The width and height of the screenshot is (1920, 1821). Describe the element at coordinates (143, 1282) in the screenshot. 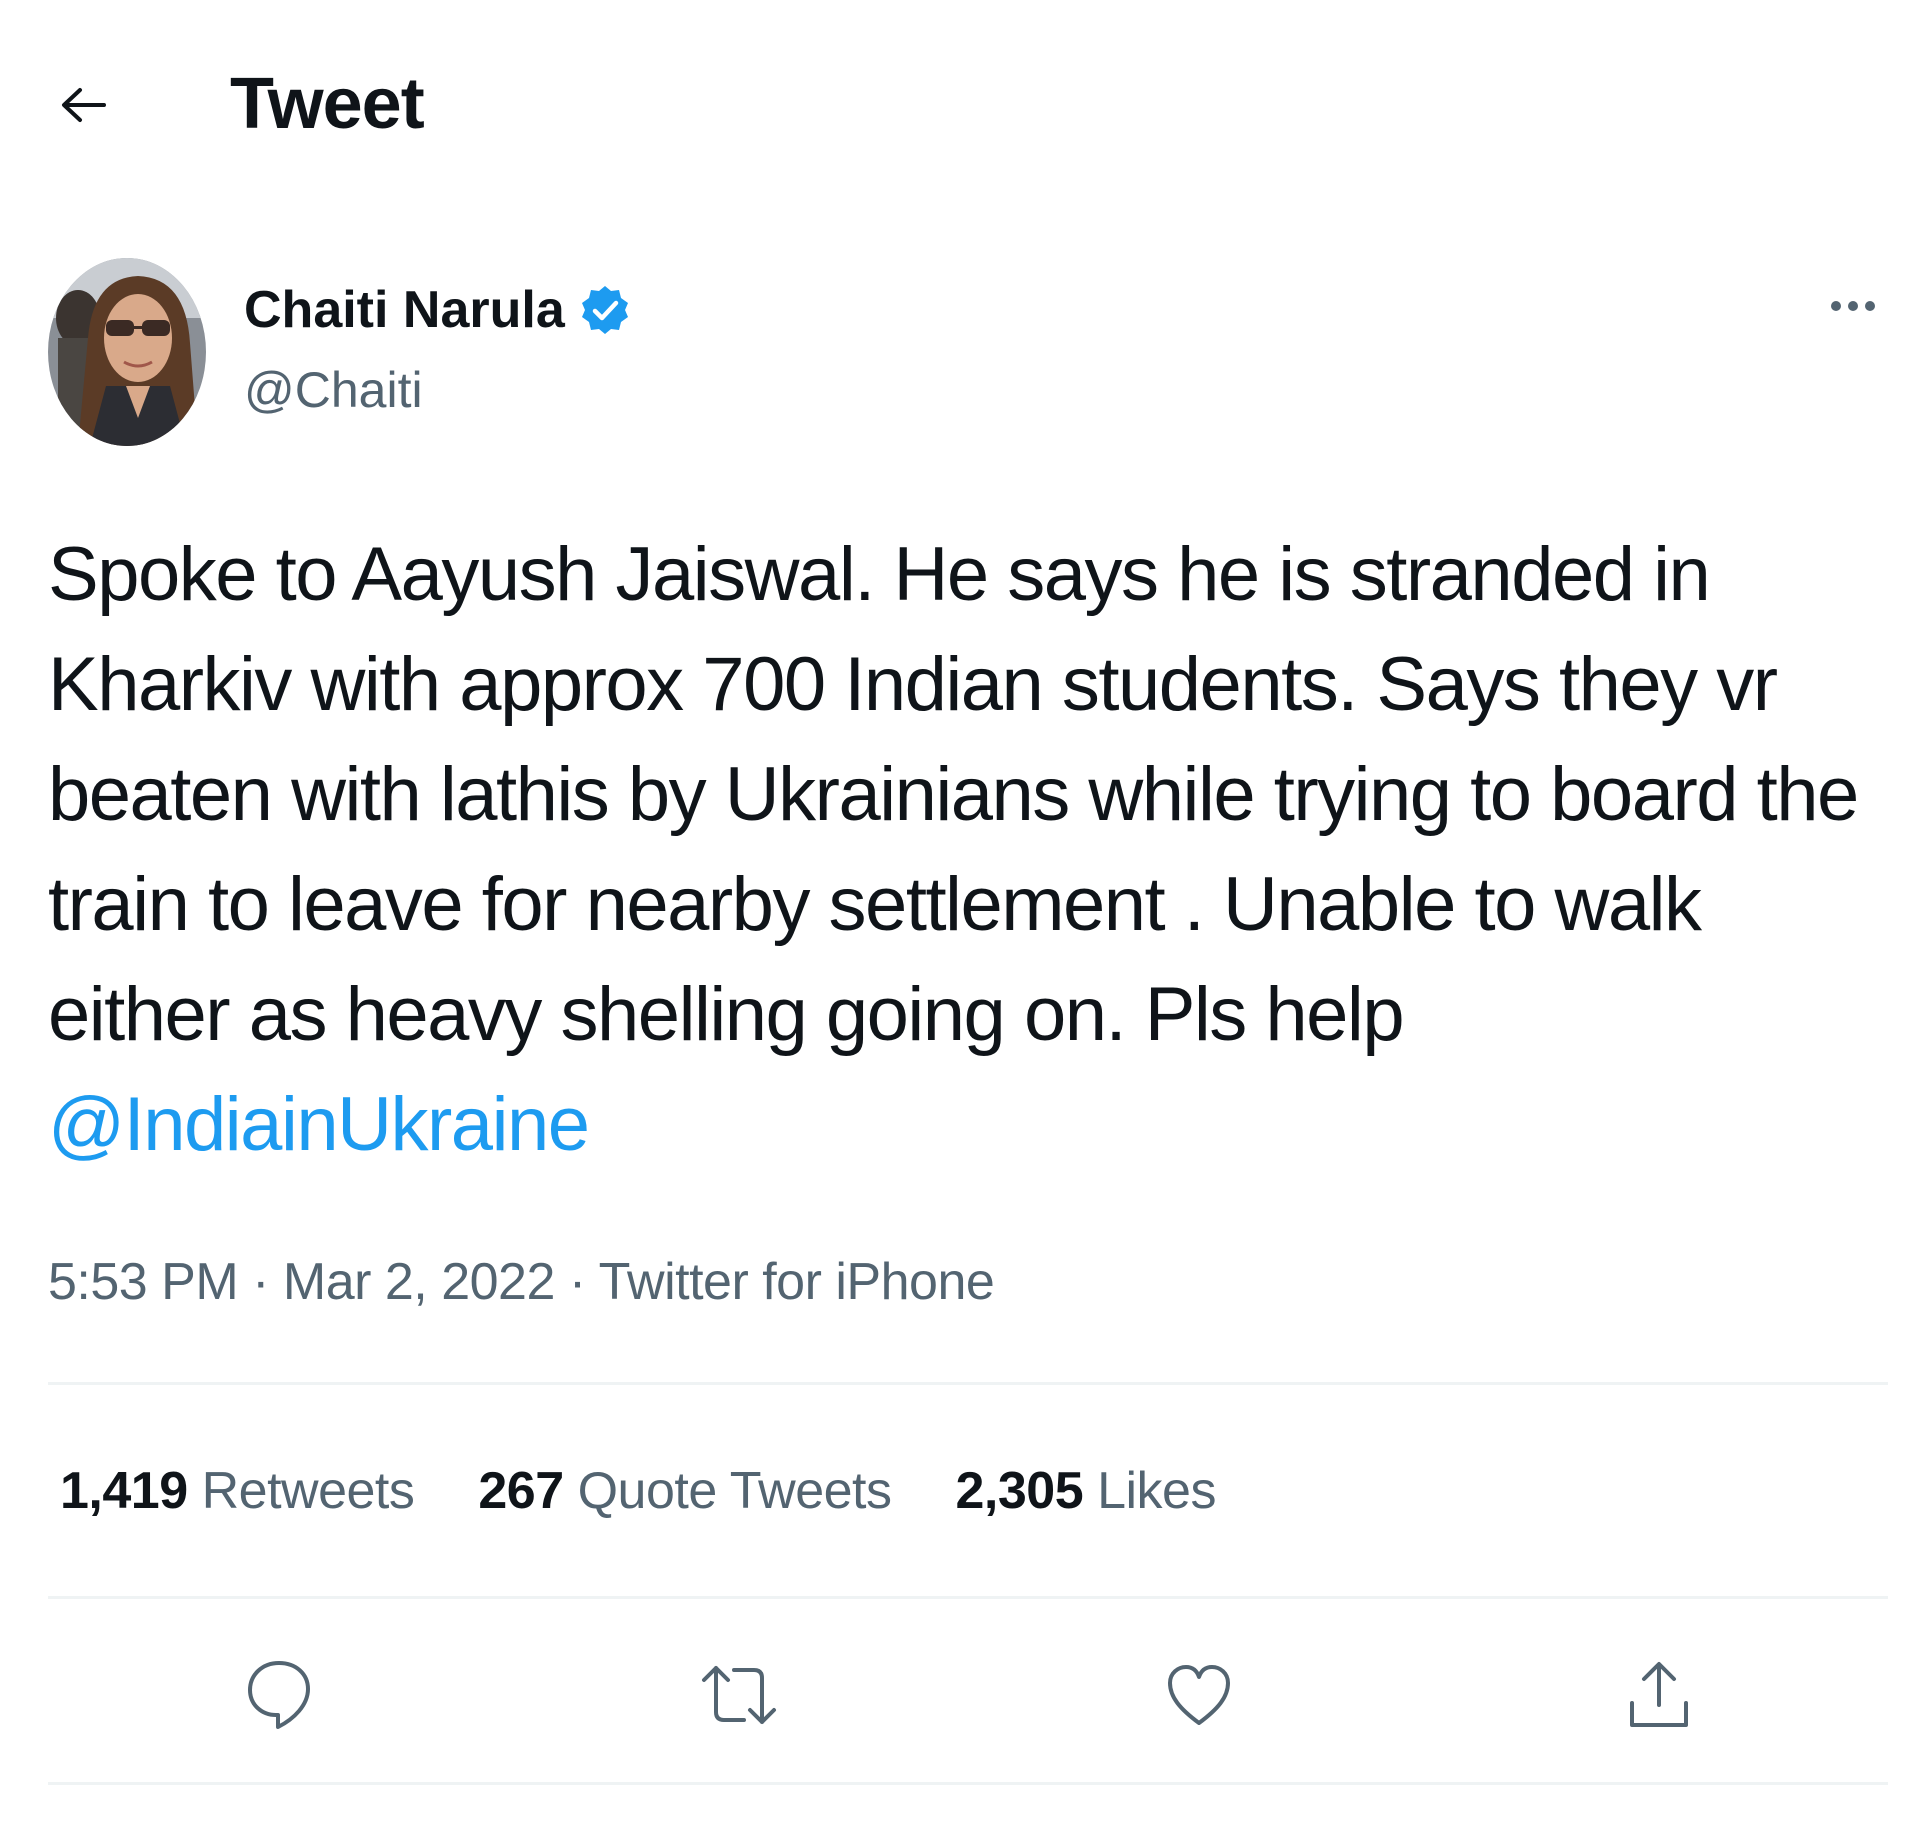

I see `tweet-time: 5:53 PM` at that location.